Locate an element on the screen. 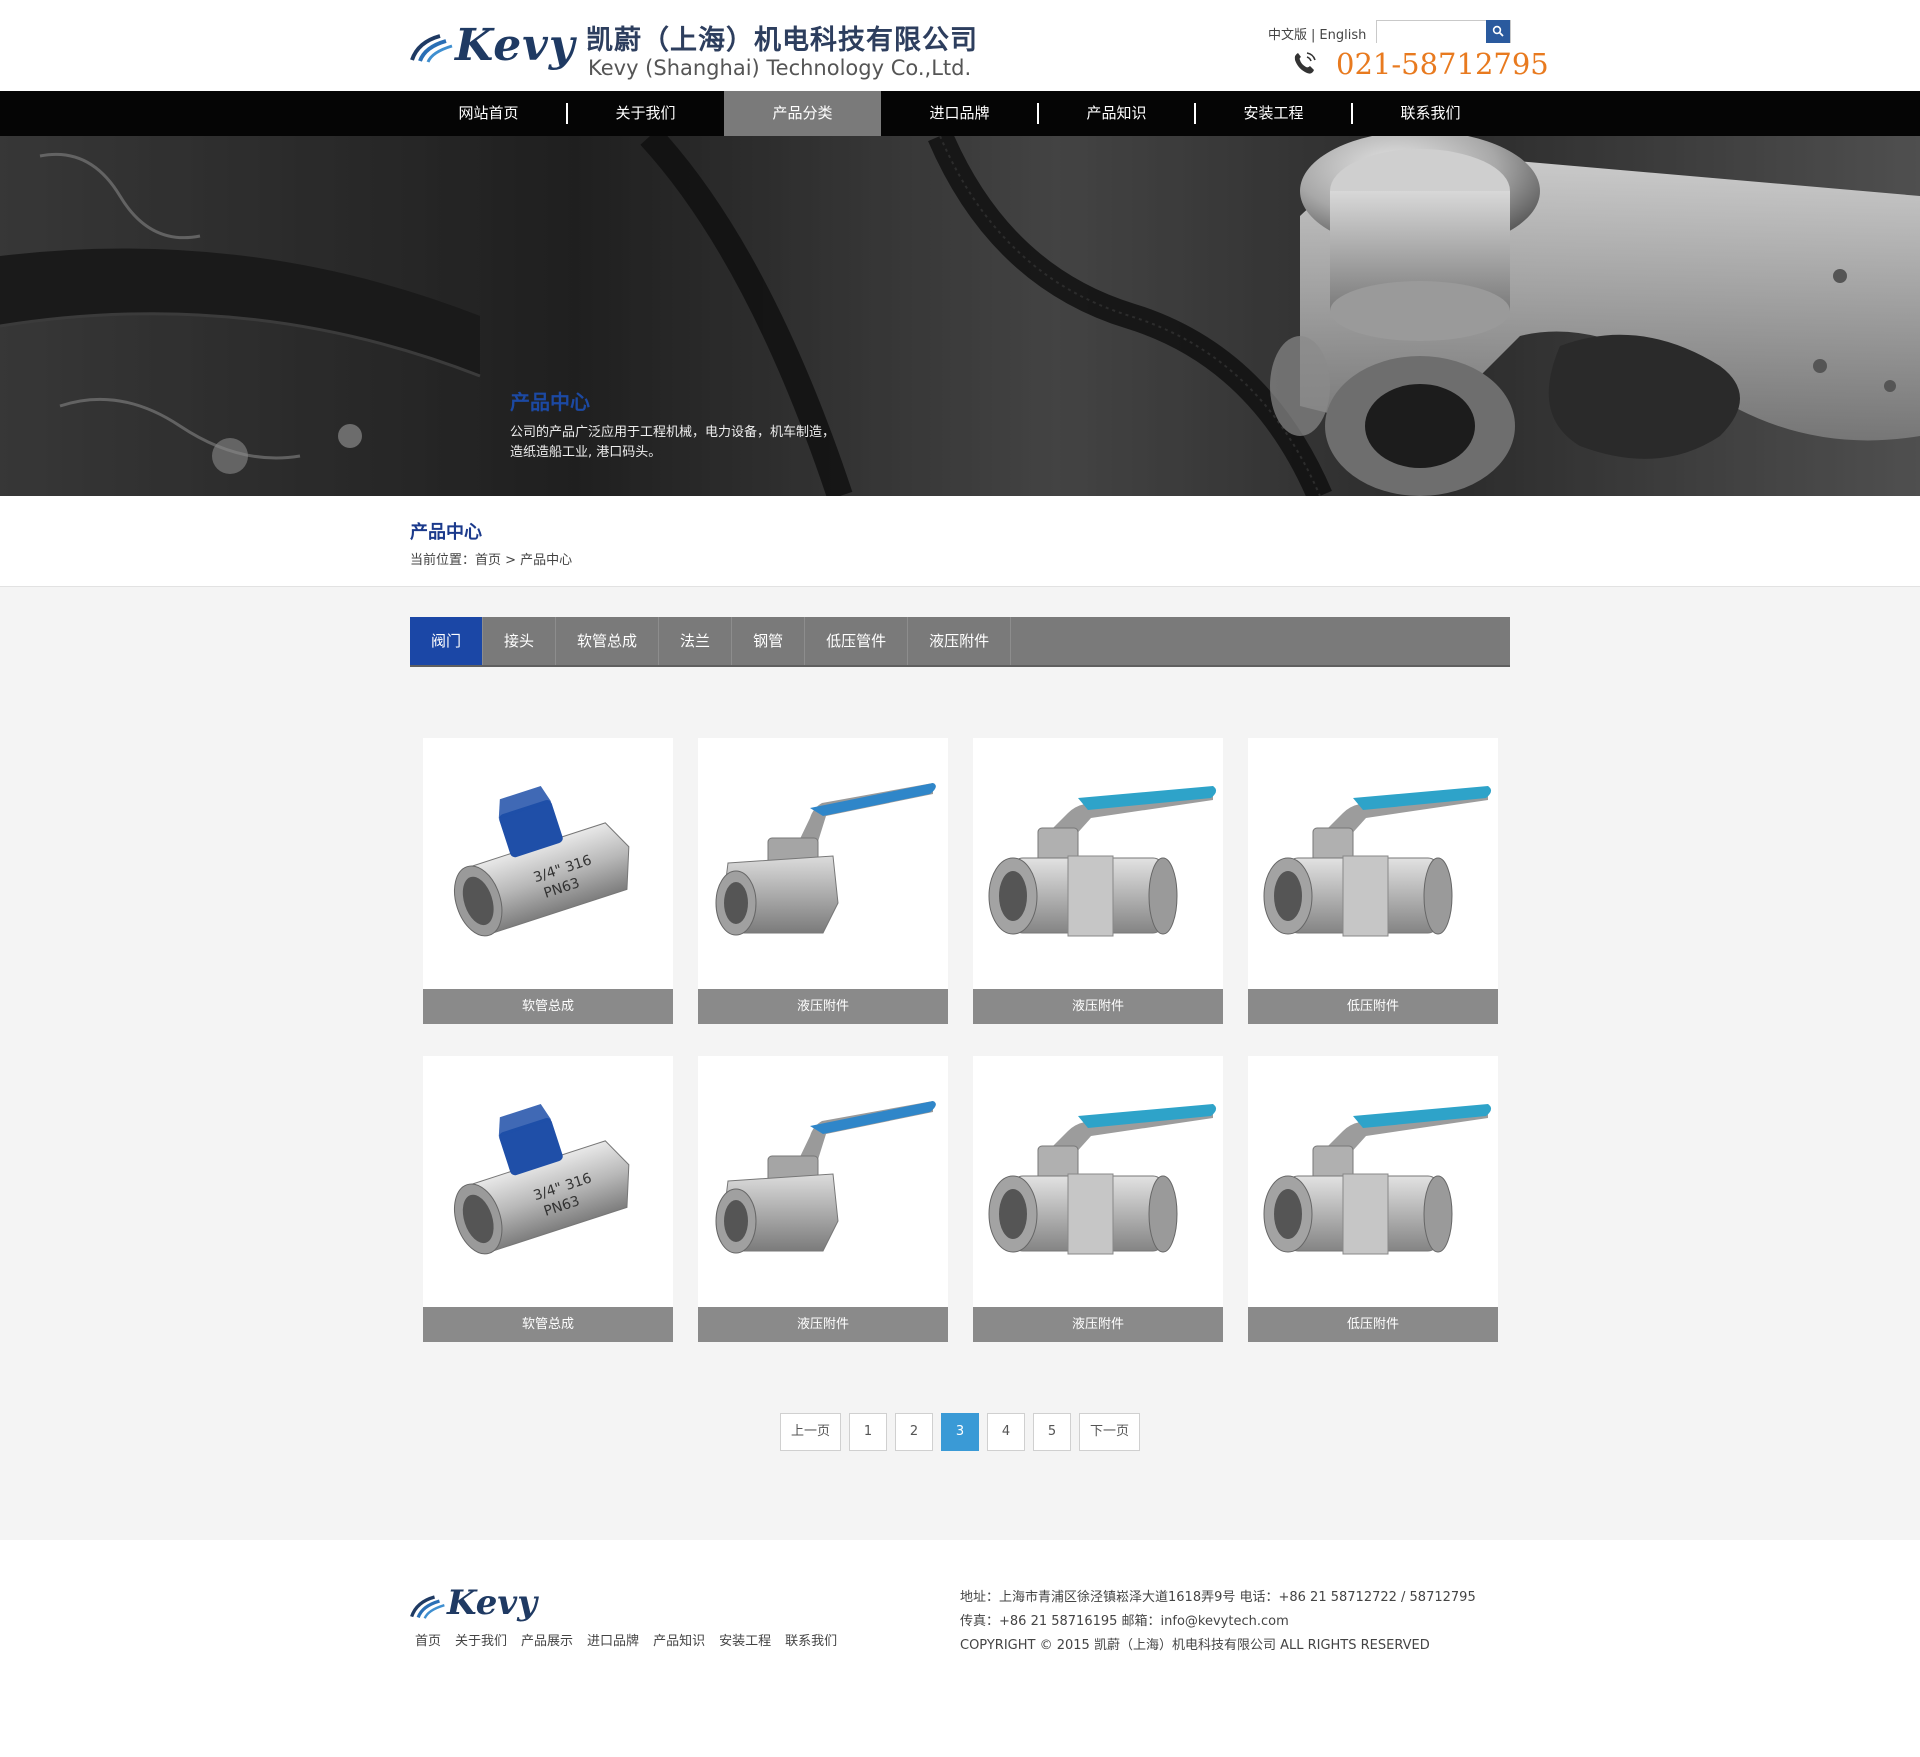 This screenshot has width=1920, height=1757. footer-link-5: 安装工程 is located at coordinates (745, 1639).